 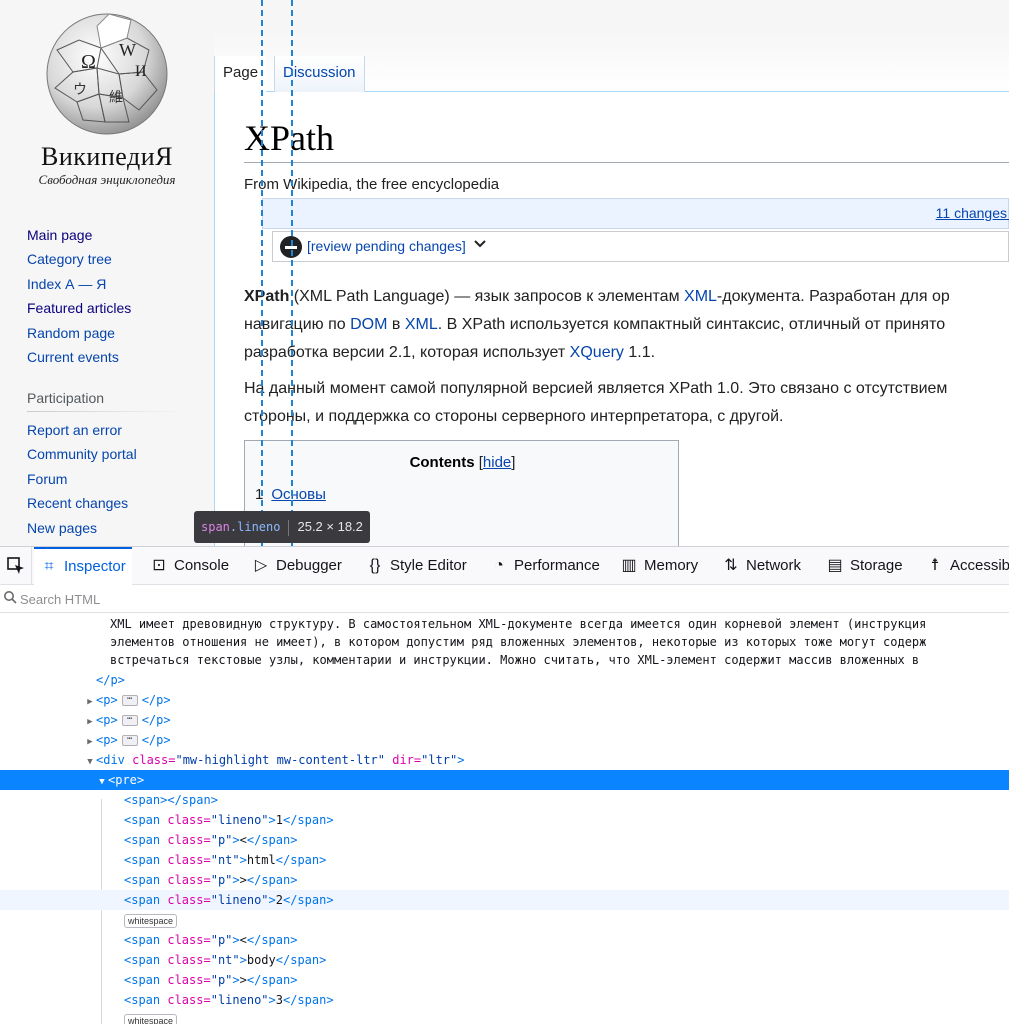 I want to click on nav-link: Featured articles, so click(x=79, y=308).